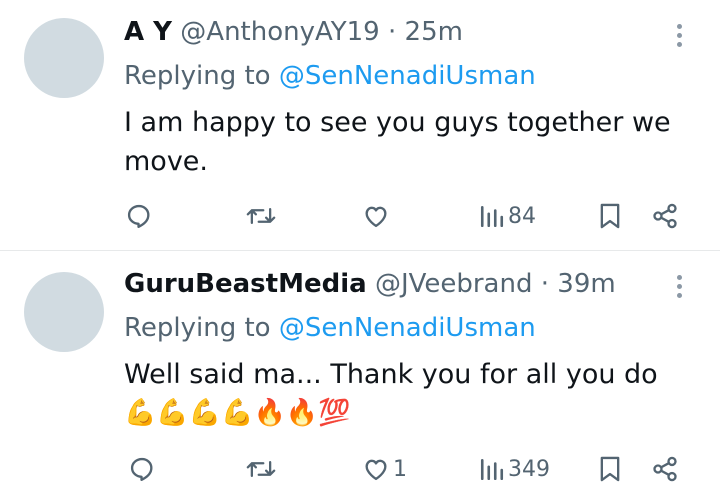 This screenshot has width=720, height=489. What do you see at coordinates (360, 469) in the screenshot?
I see `action-bar: 1 349` at bounding box center [360, 469].